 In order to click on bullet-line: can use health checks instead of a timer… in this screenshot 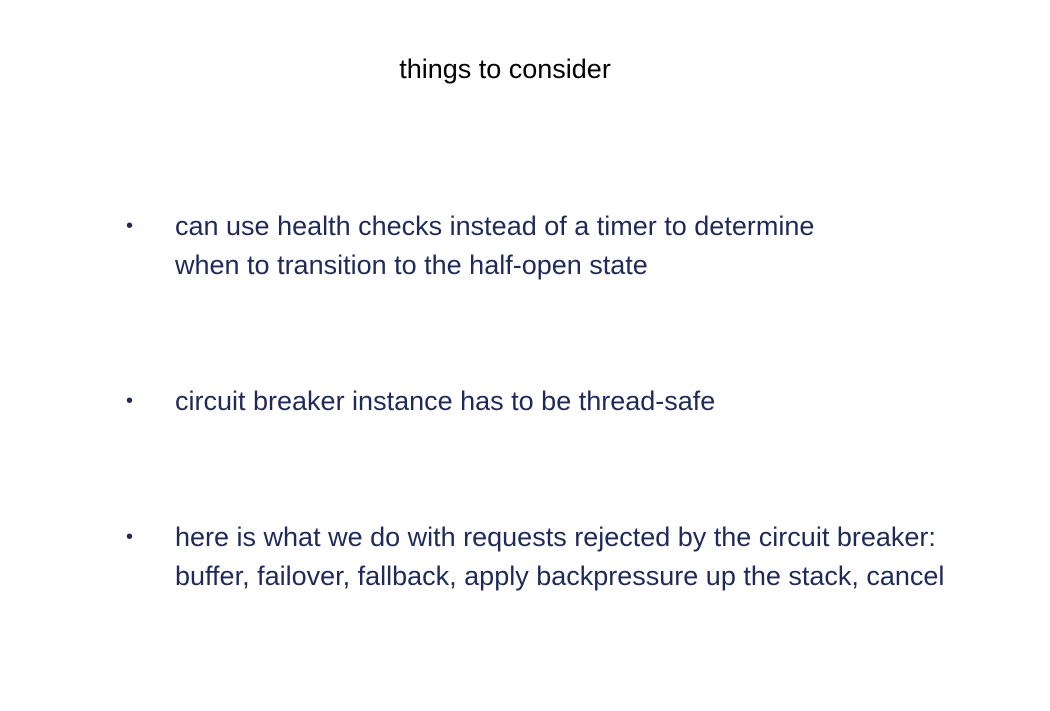, I will do `click(495, 226)`.